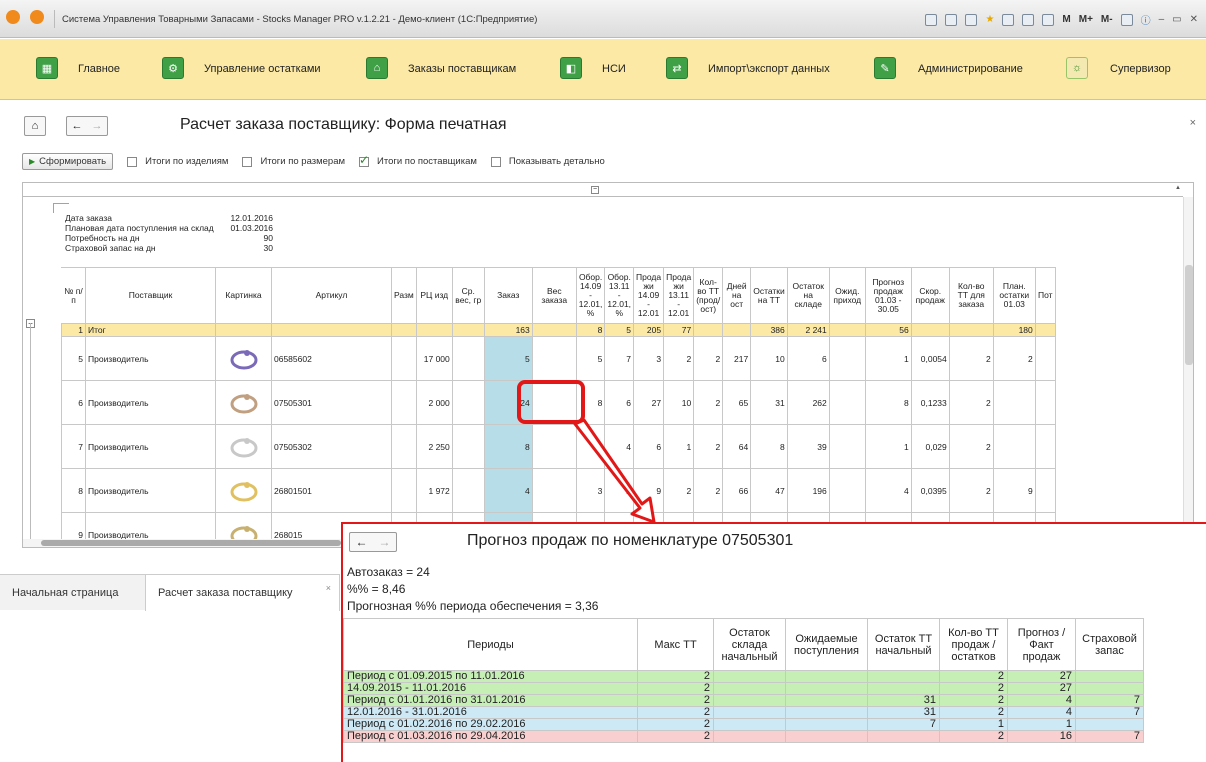 This screenshot has height=762, width=1206. Describe the element at coordinates (590, 358) in the screenshot. I see `table-cell: 5` at that location.